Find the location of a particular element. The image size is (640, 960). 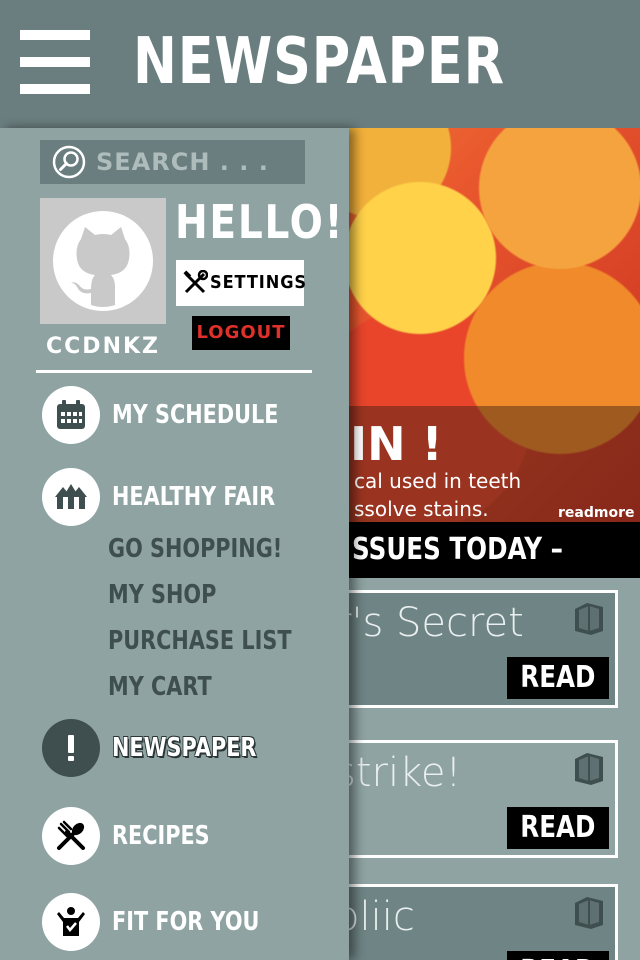

issue-card: oliic READ is located at coordinates (475, 922).